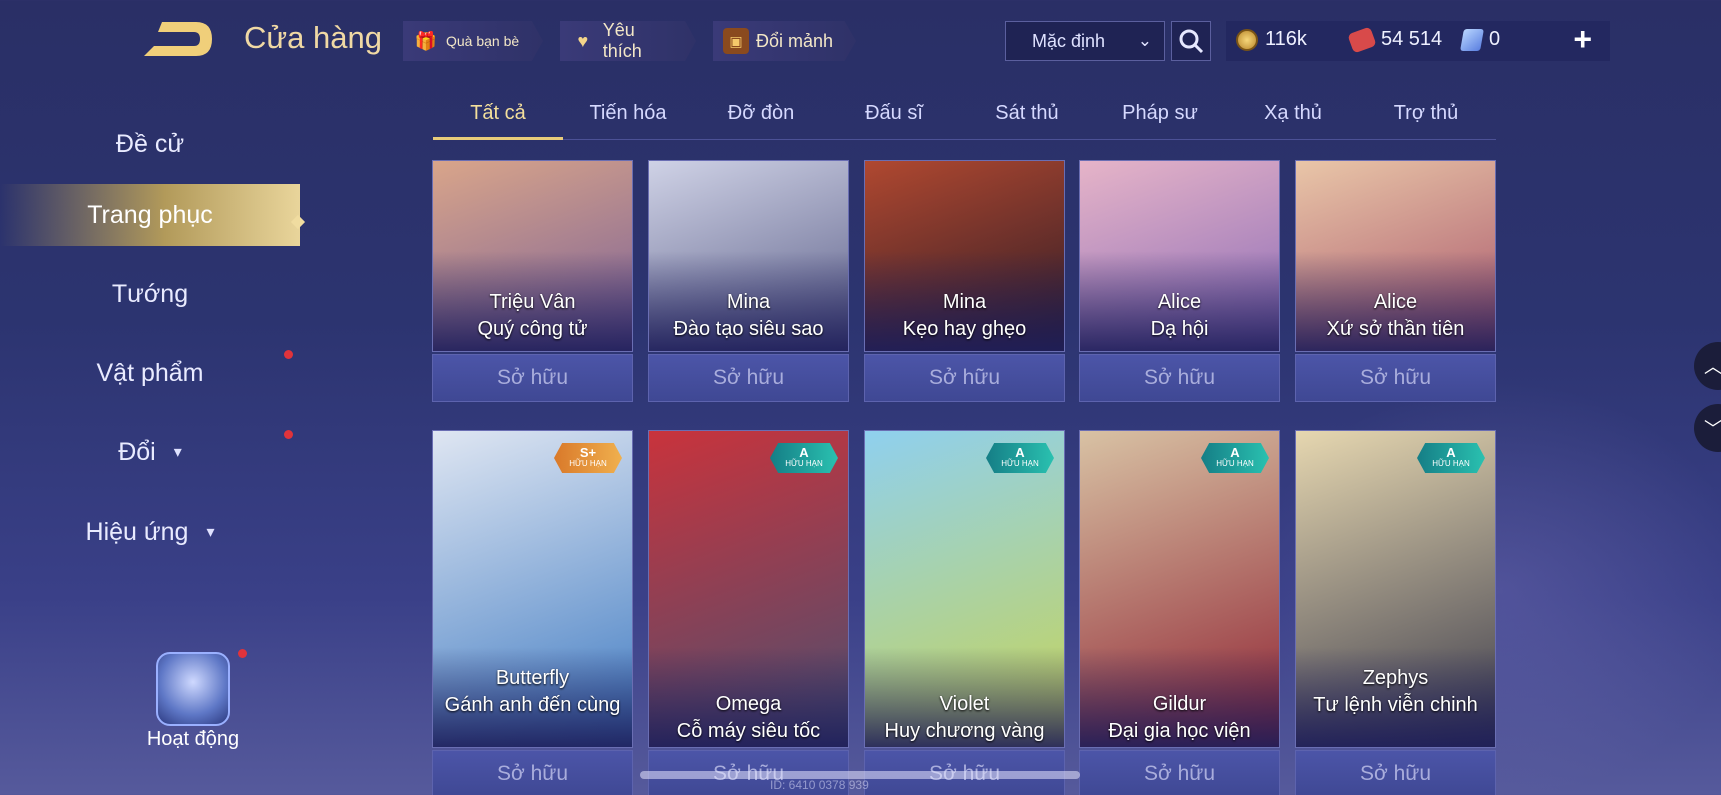 The width and height of the screenshot is (1721, 795). What do you see at coordinates (532, 302) in the screenshot?
I see `hero-name: Triệu Vân` at bounding box center [532, 302].